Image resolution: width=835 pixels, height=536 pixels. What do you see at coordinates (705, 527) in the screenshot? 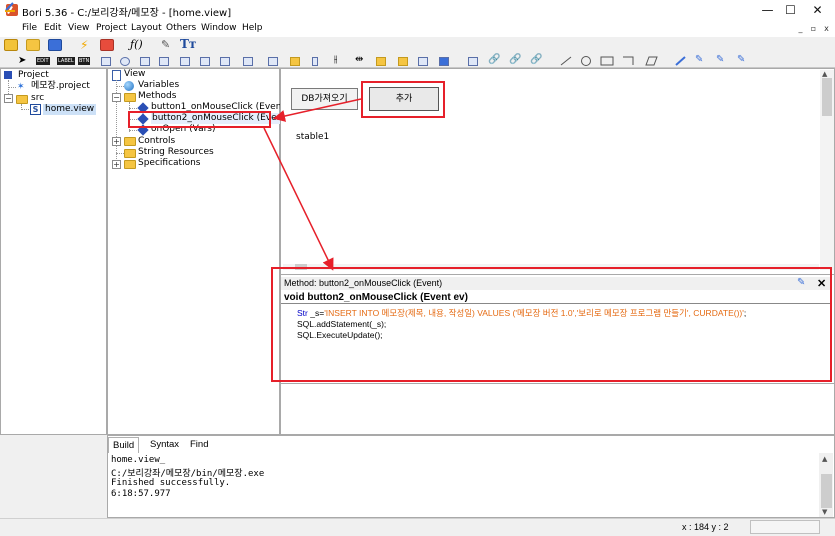
I see `cursor-coordinates: x : 184 y : 2` at bounding box center [705, 527].